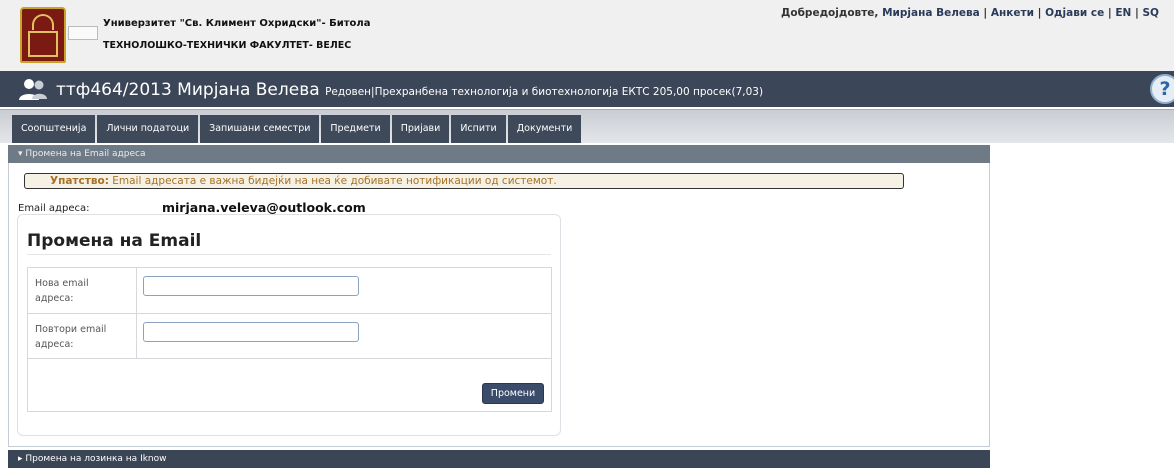  What do you see at coordinates (227, 45) in the screenshot?
I see `faculty-name: ТЕХНОЛОШКО-ТЕХНИЧКИ ФАКУЛТЕТ- ВЕЛЕС` at bounding box center [227, 45].